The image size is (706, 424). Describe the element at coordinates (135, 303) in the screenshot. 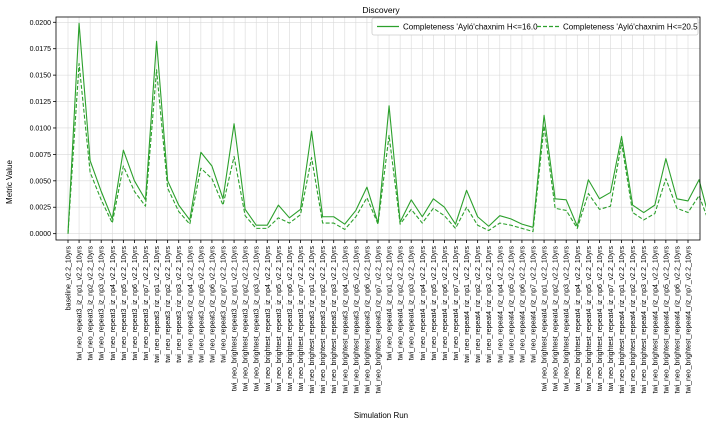

I see `x-tick-label: twi_neo_repeat3_iz_np6_v2.2_10yrs` at that location.